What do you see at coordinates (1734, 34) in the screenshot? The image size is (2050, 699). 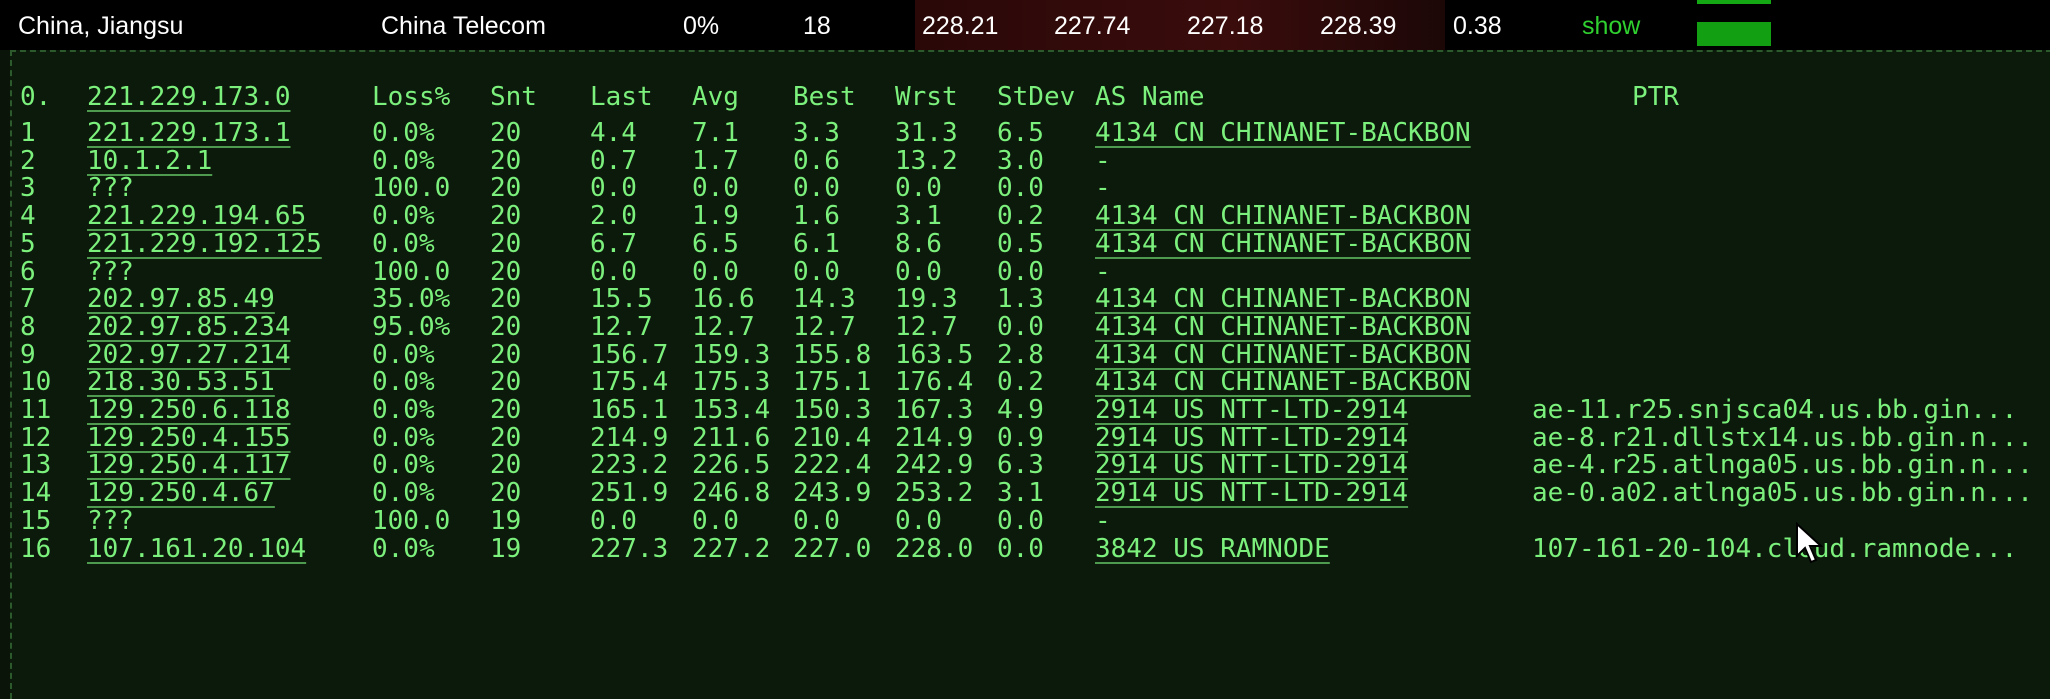 I see `latency-bar-fill` at bounding box center [1734, 34].